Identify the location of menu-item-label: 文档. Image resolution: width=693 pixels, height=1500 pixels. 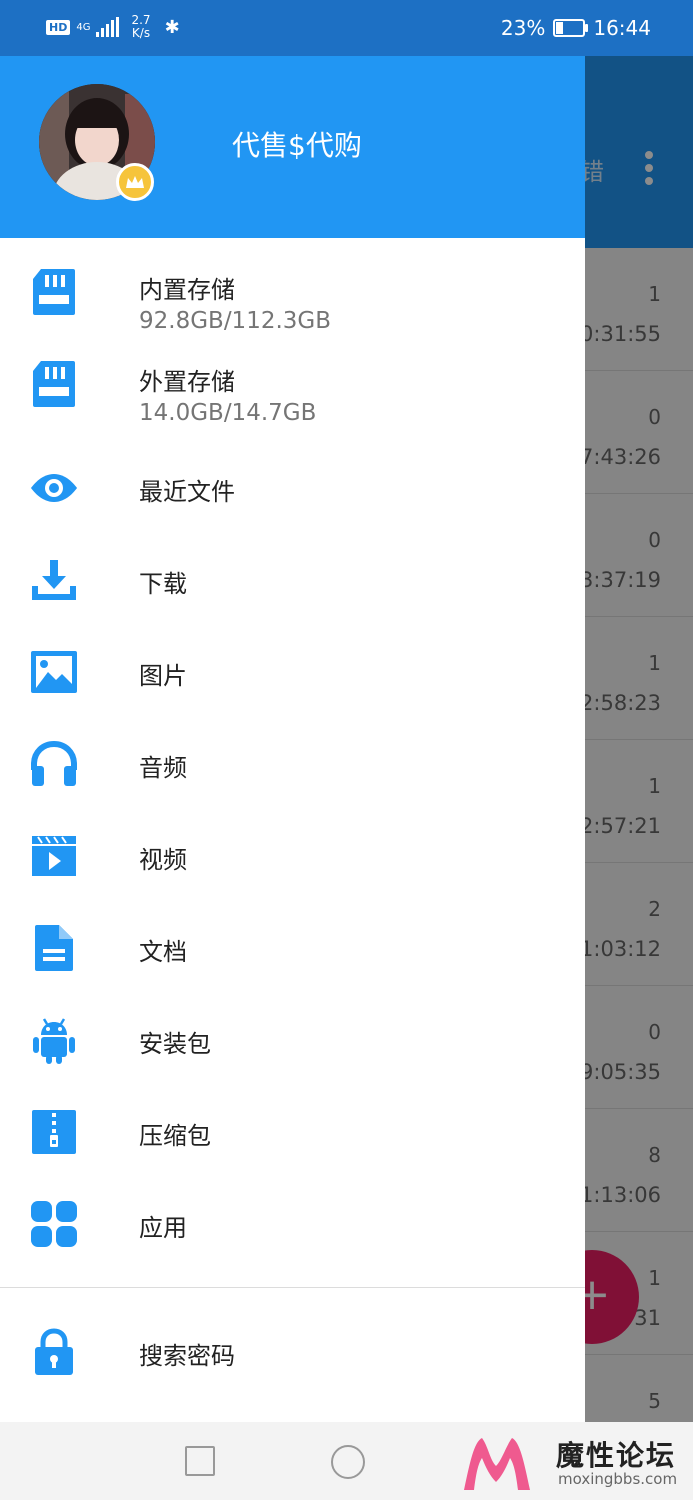
(163, 952).